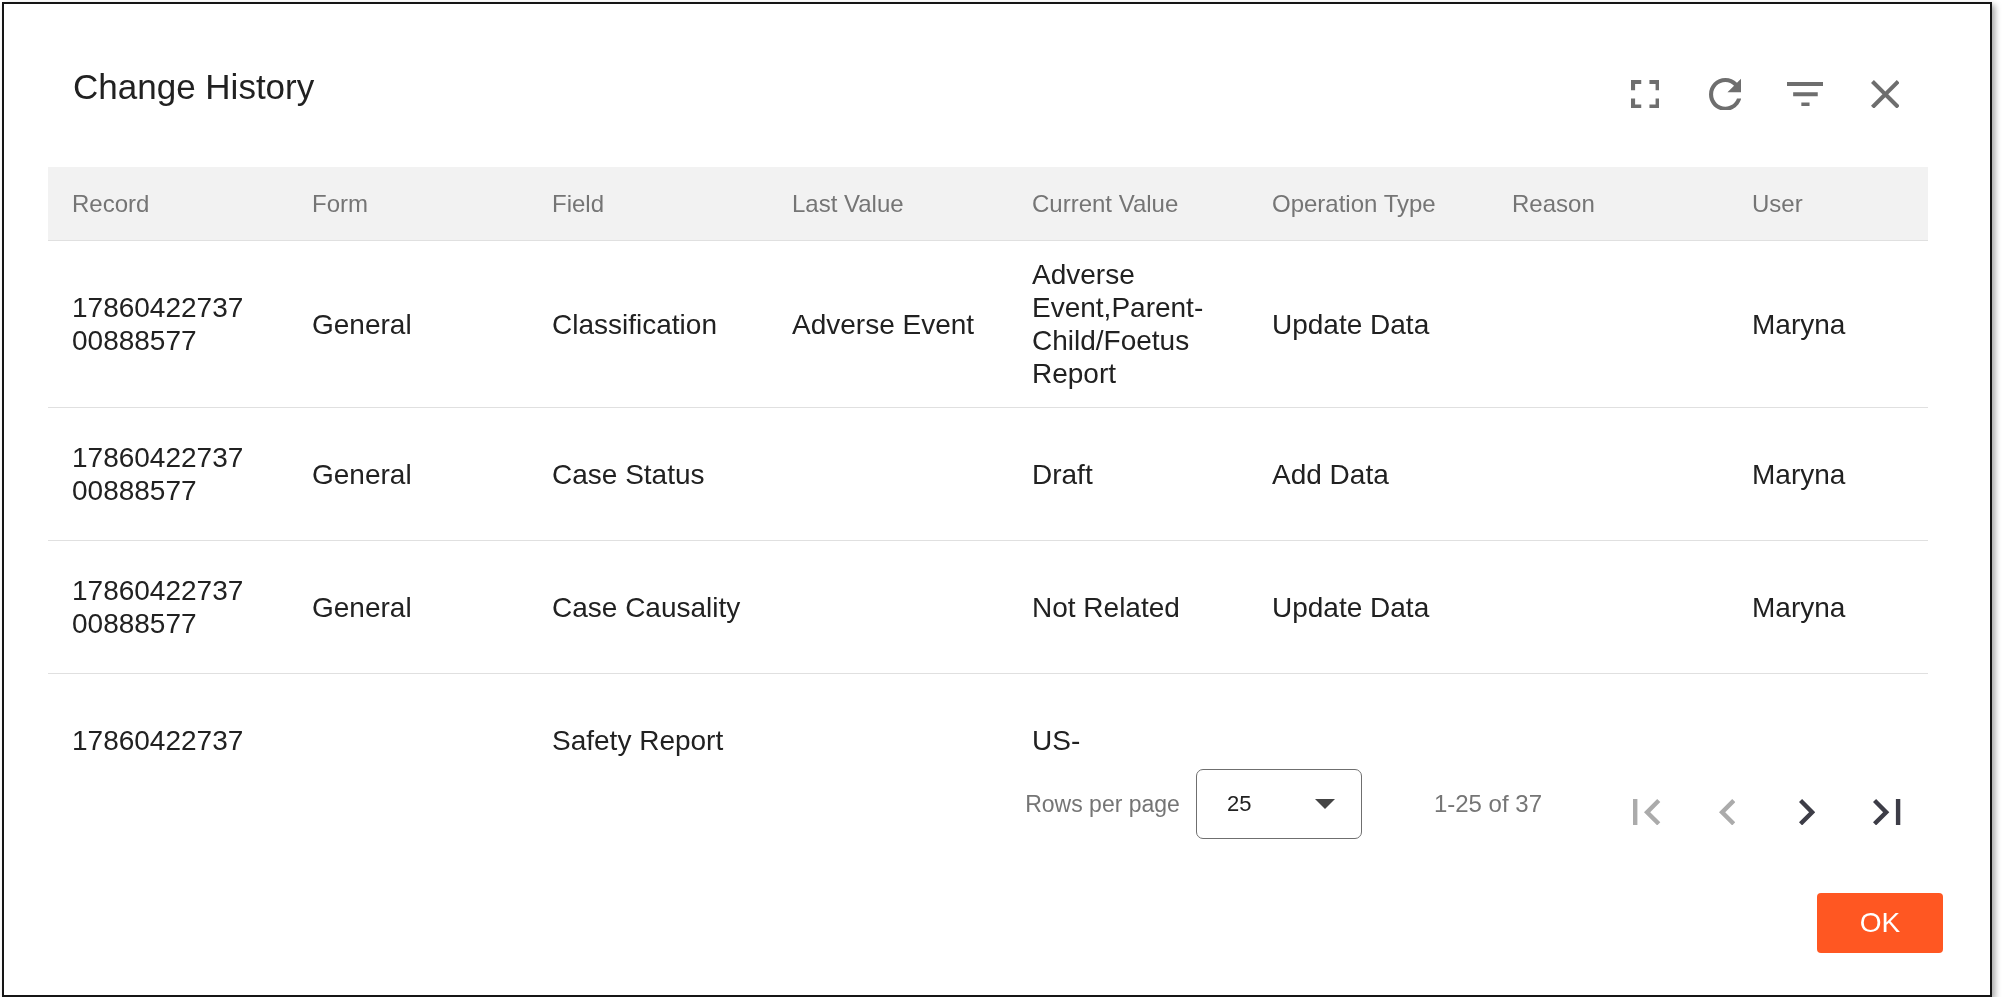  I want to click on table-cell: Adverse Event, so click(883, 324).